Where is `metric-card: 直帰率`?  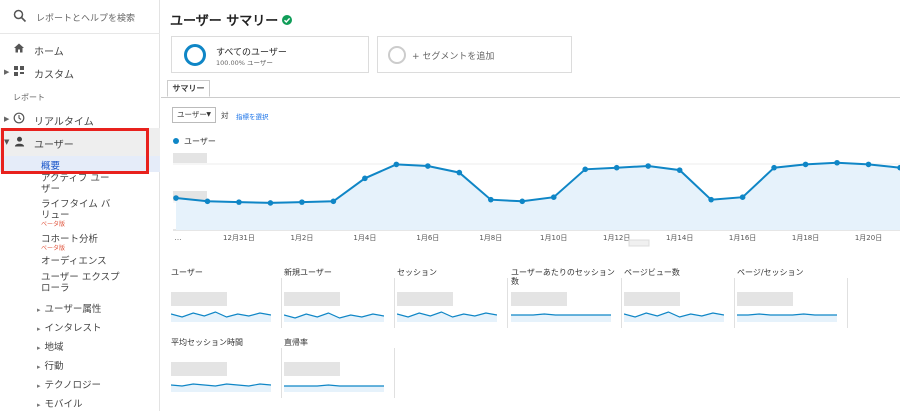 metric-card: 直帰率 is located at coordinates (340, 365).